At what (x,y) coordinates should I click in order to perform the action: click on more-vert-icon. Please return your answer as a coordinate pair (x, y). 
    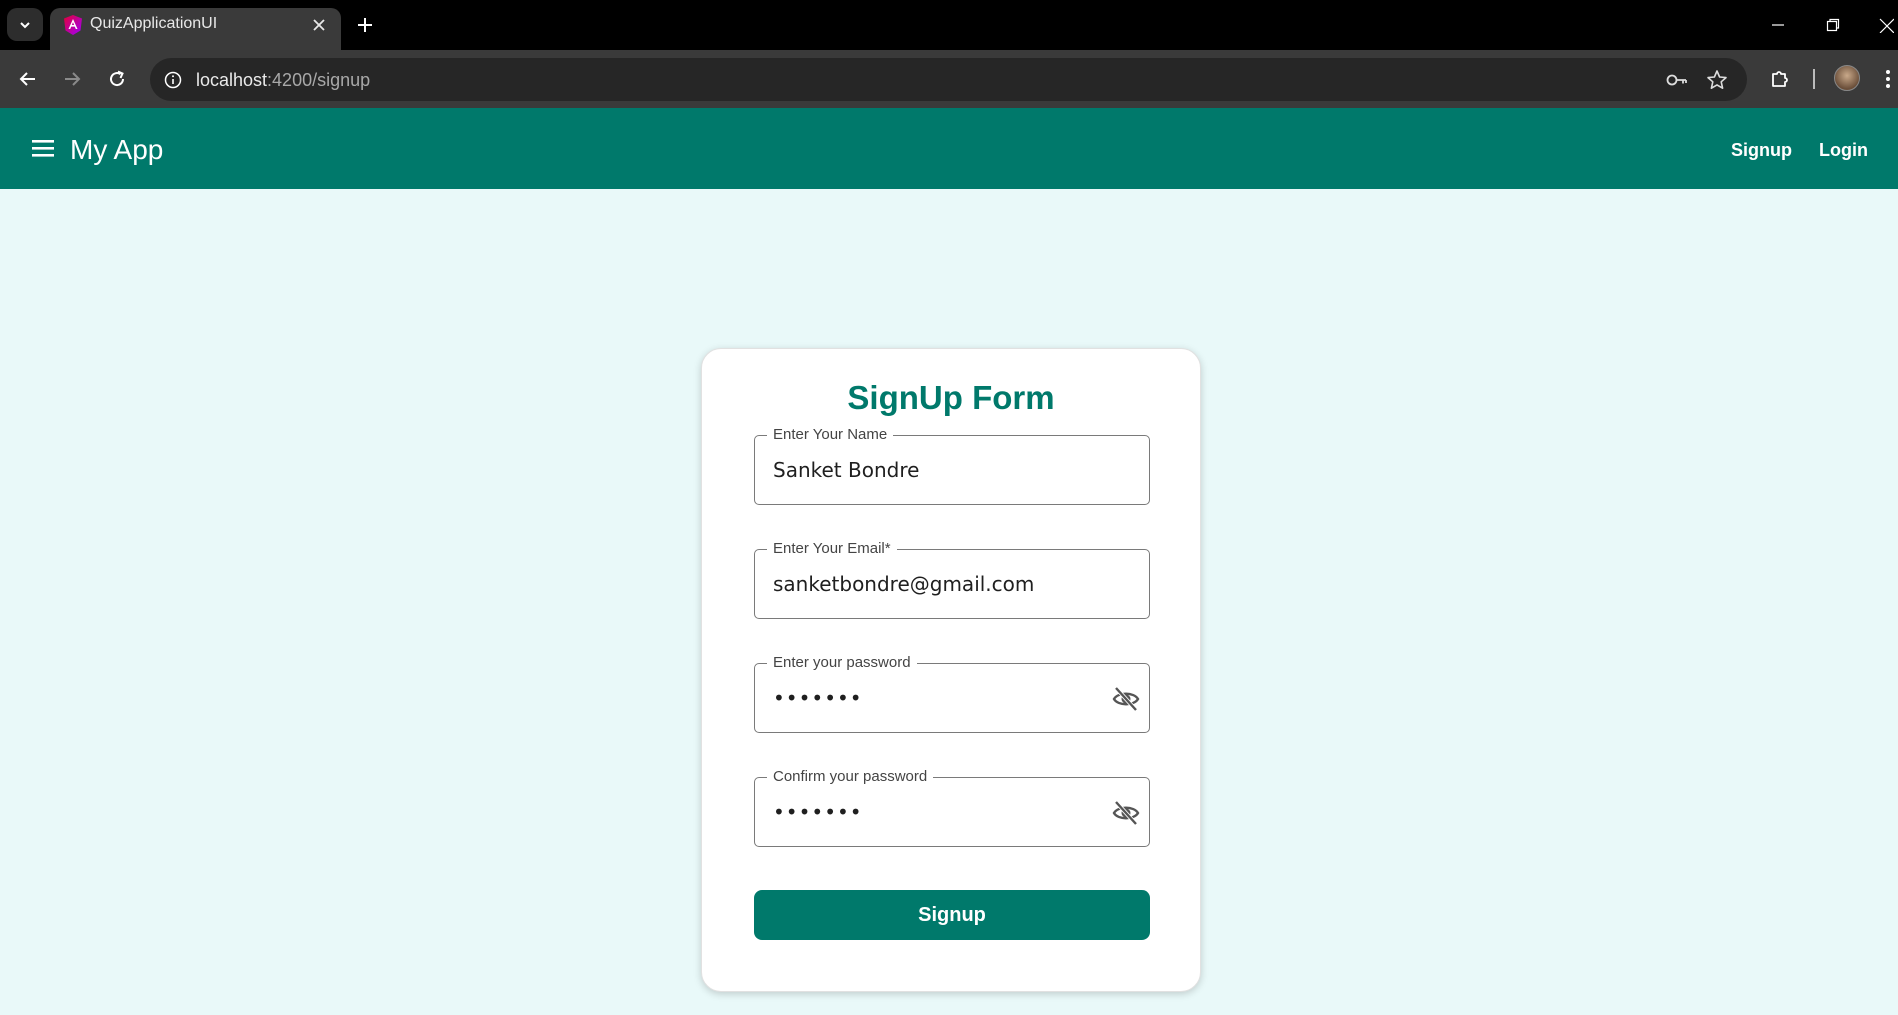
    Looking at the image, I should click on (1888, 79).